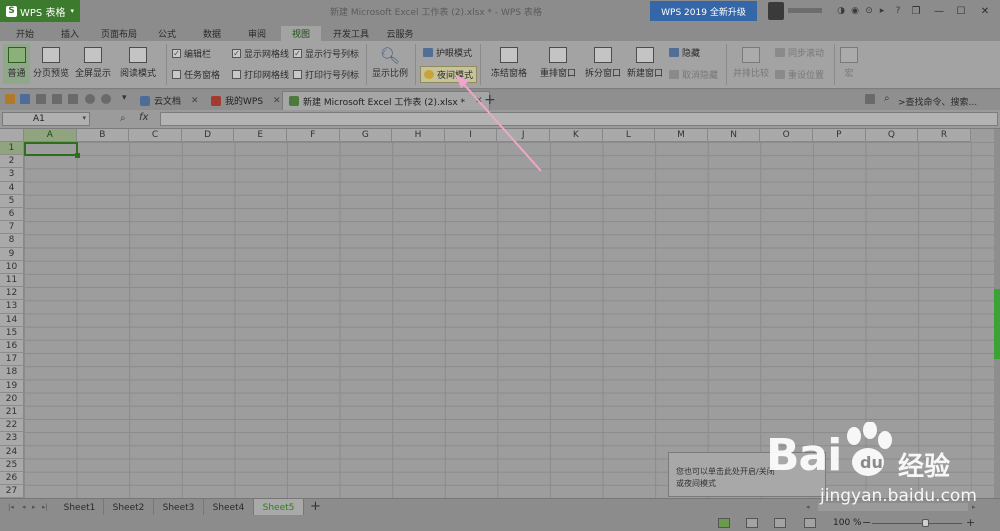 Image resolution: width=1000 pixels, height=531 pixels. I want to click on row-header: 10, so click(12, 267).